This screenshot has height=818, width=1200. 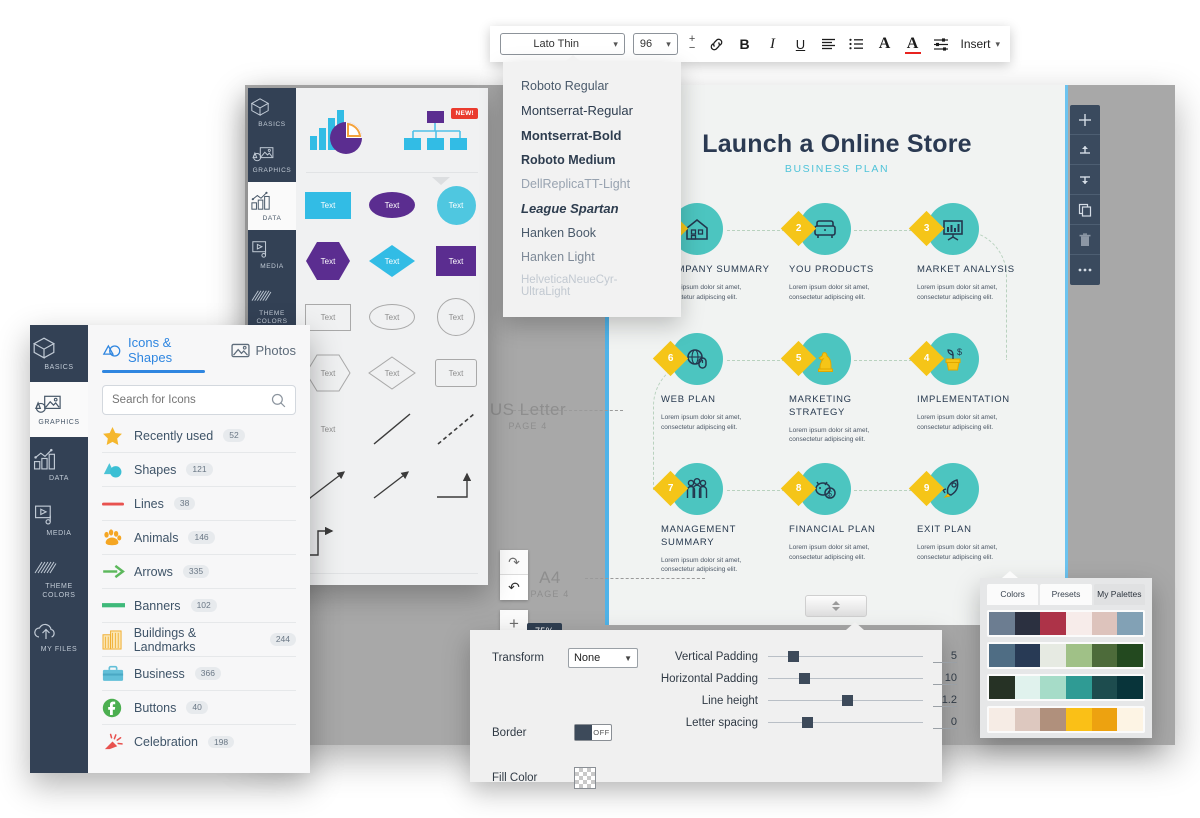 I want to click on tab-my-palettes: My Palettes, so click(x=1119, y=594).